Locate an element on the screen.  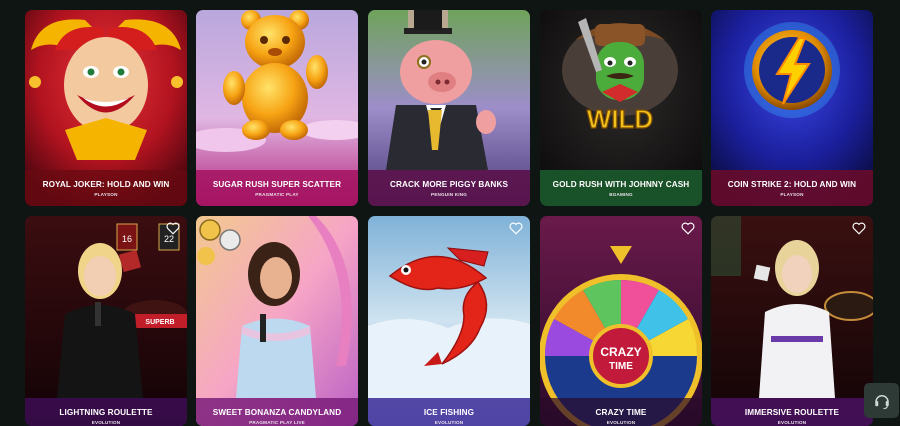
game-provider: BGAMING is located at coordinates (621, 194).